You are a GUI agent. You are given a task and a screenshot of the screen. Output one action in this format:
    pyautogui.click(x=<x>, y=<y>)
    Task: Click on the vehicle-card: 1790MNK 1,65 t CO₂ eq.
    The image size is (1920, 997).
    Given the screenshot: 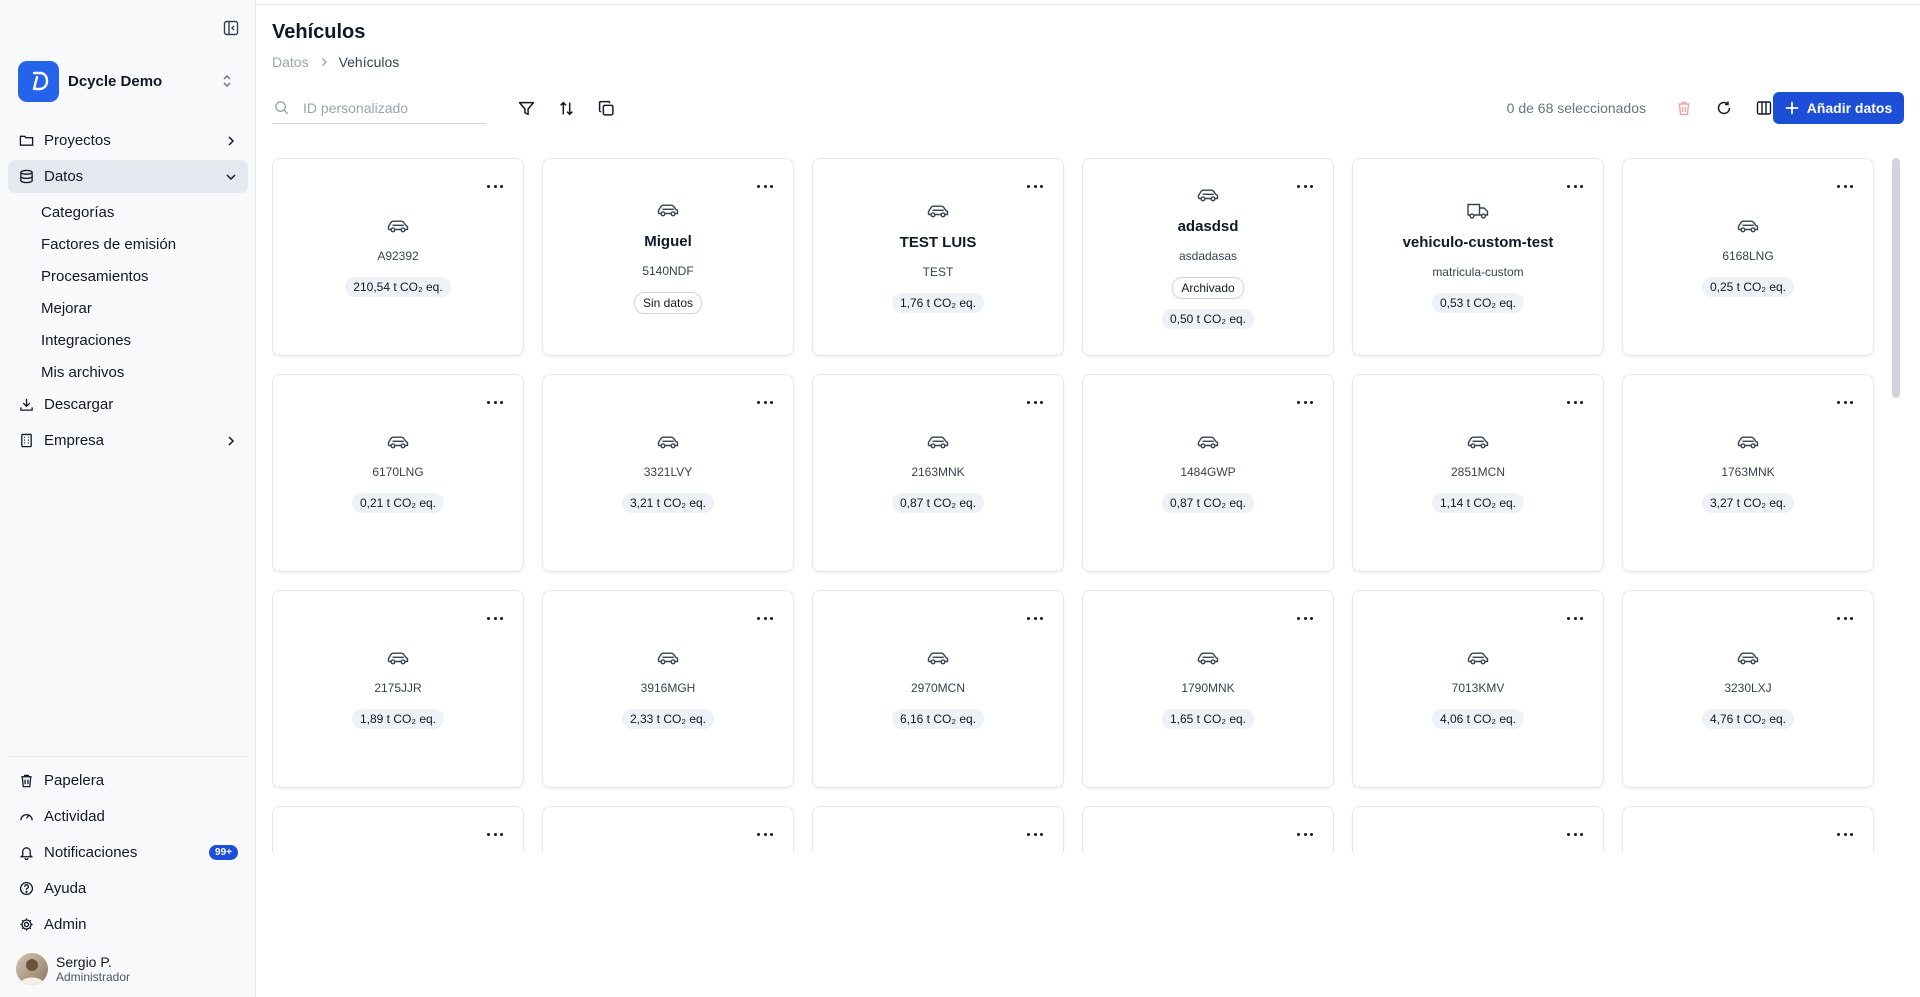 What is the action you would take?
    pyautogui.click(x=1208, y=689)
    